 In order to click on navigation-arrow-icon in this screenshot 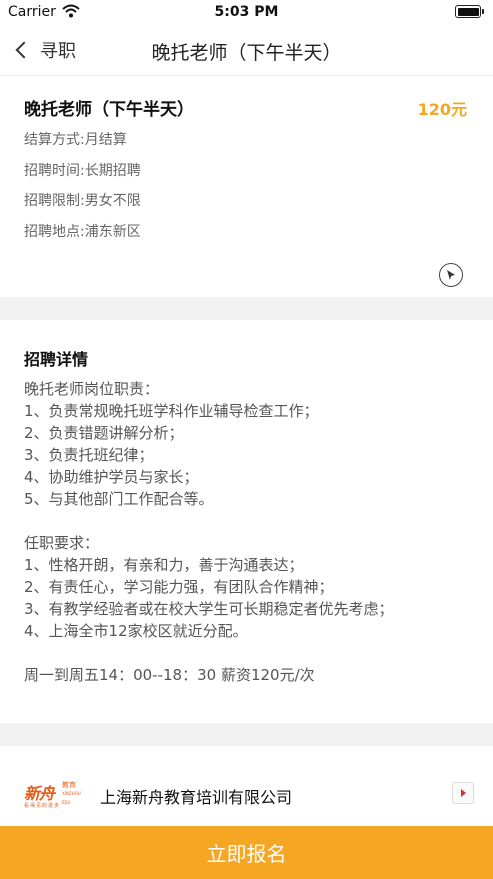, I will do `click(451, 275)`.